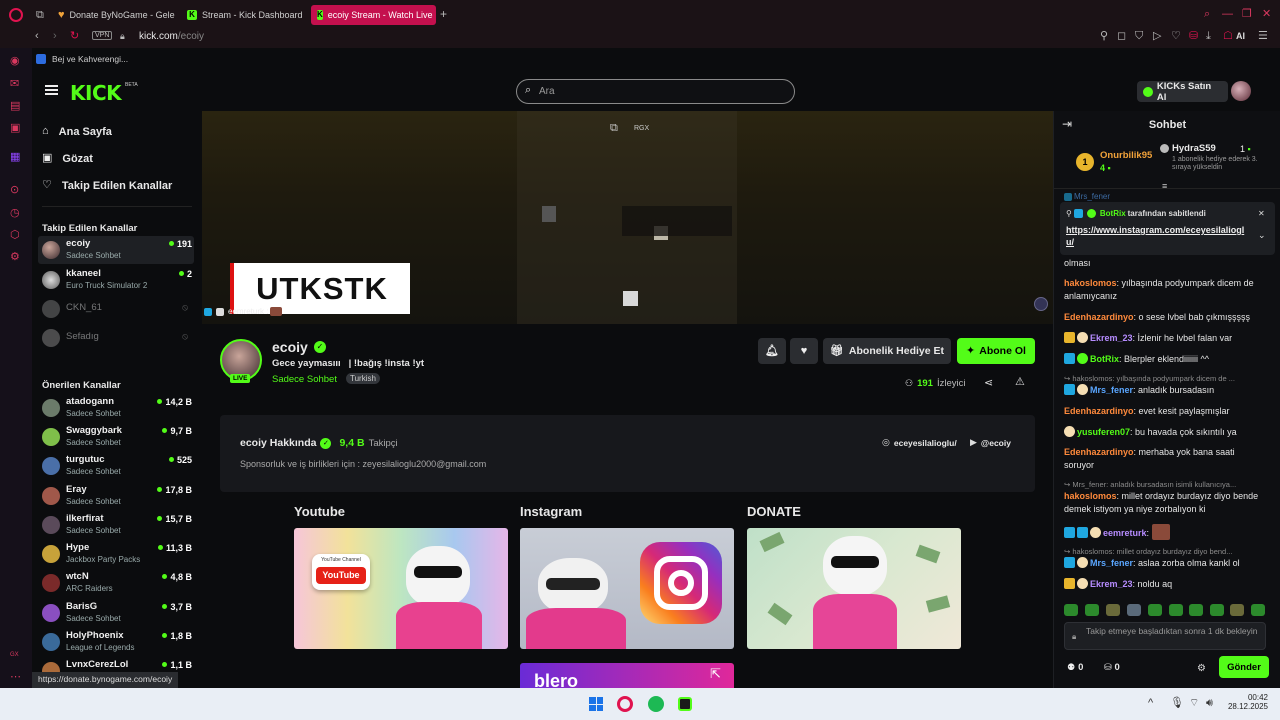 This screenshot has width=1280, height=720. What do you see at coordinates (1194, 703) in the screenshot?
I see `network-icon: ⌔` at bounding box center [1194, 703].